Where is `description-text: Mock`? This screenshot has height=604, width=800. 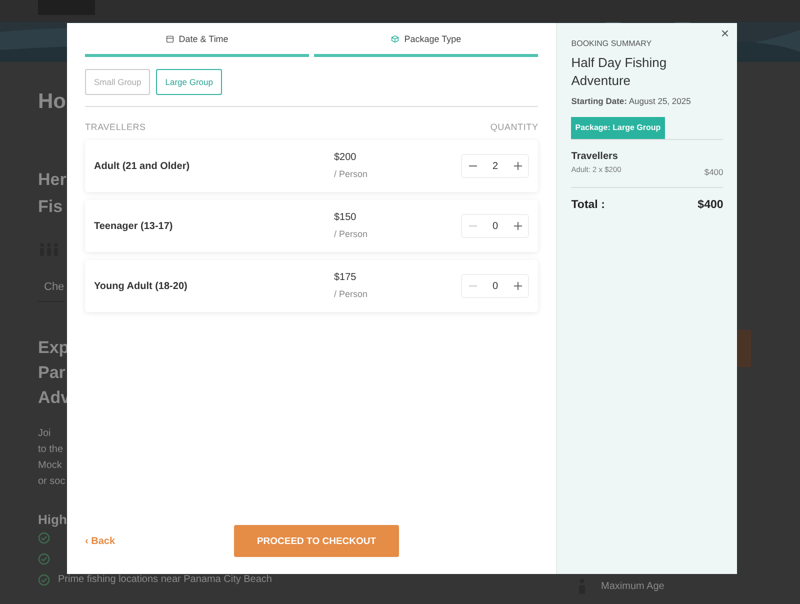
description-text: Mock is located at coordinates (50, 466).